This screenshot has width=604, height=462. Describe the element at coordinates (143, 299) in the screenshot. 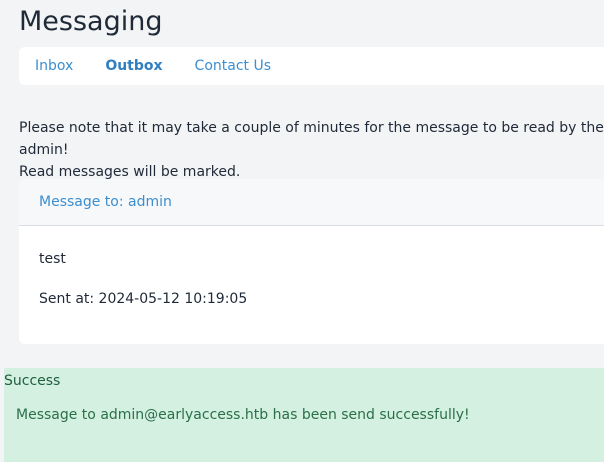

I see `message-sent-at: Sent at: 2024-05-12 10:19:05` at that location.